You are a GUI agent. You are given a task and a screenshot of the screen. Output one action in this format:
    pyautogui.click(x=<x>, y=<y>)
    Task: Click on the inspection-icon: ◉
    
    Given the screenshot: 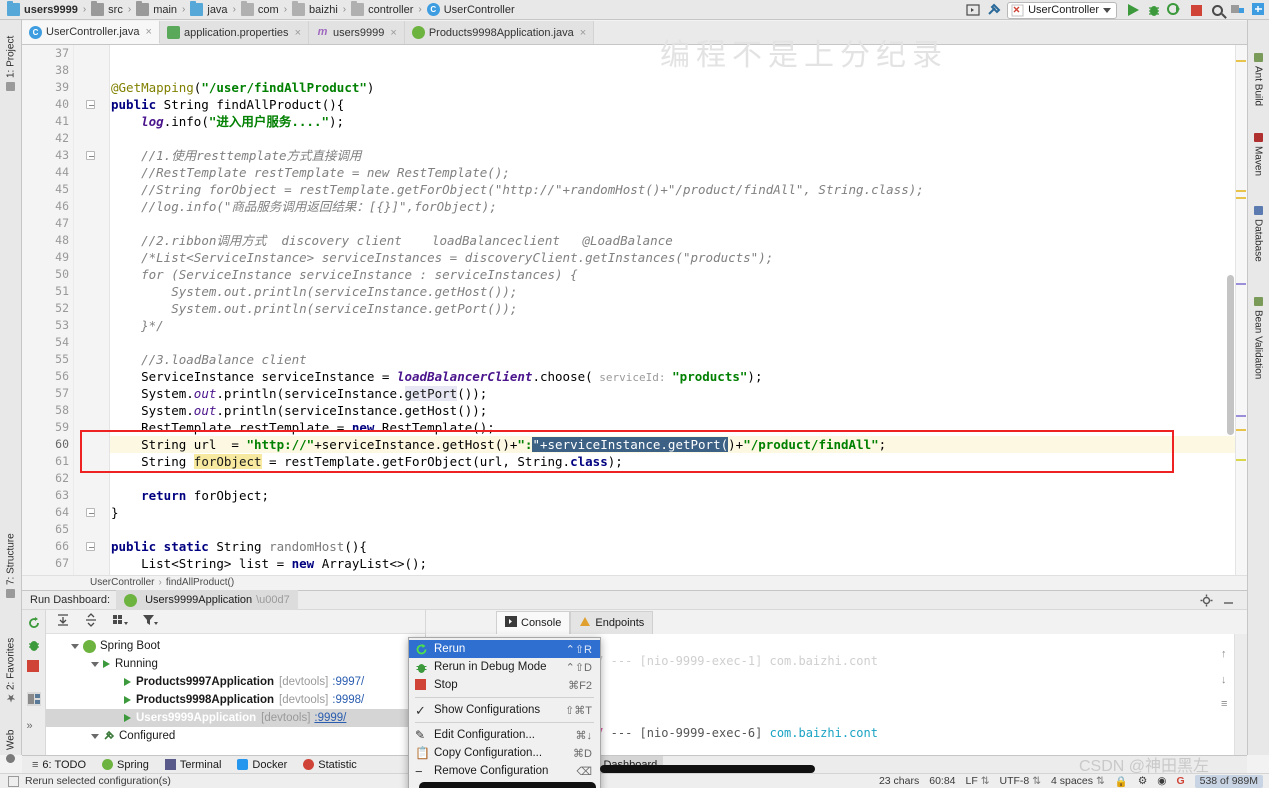 What is the action you would take?
    pyautogui.click(x=1161, y=781)
    